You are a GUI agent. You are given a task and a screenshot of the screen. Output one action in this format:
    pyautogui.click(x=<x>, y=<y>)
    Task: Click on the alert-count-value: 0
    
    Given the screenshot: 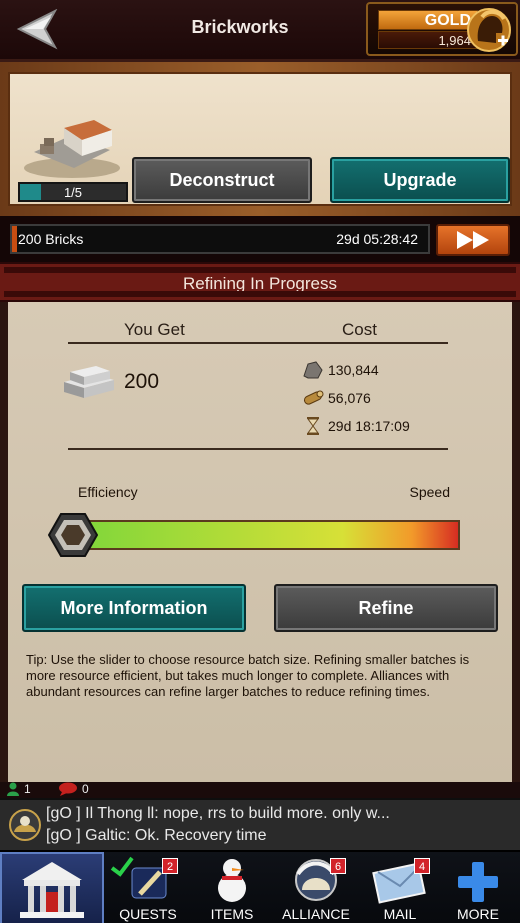 What is the action you would take?
    pyautogui.click(x=85, y=789)
    